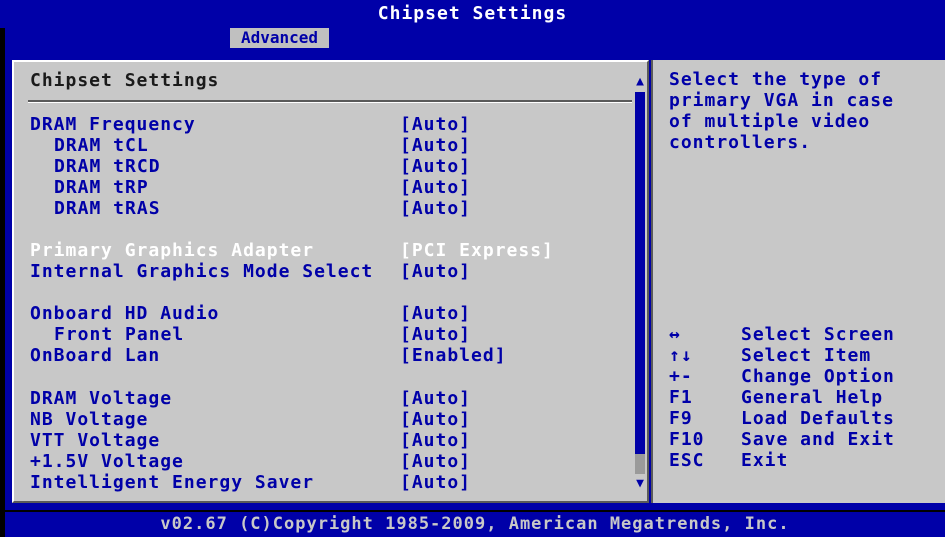 Image resolution: width=945 pixels, height=537 pixels. I want to click on key-hint-label: General Help, so click(812, 397).